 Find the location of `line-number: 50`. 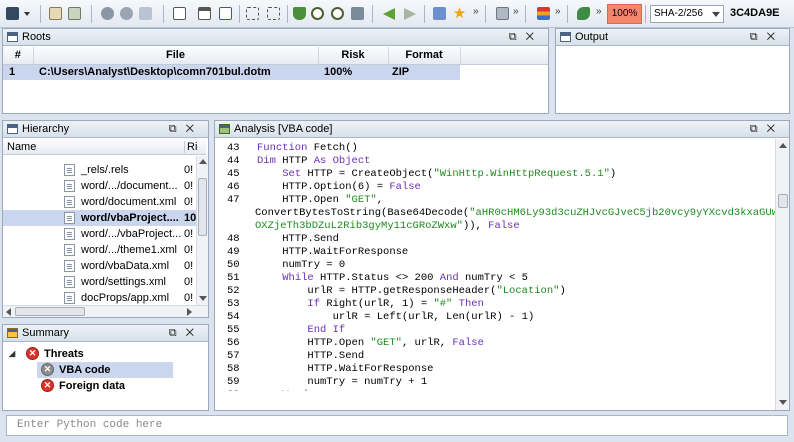

line-number: 50 is located at coordinates (233, 265).